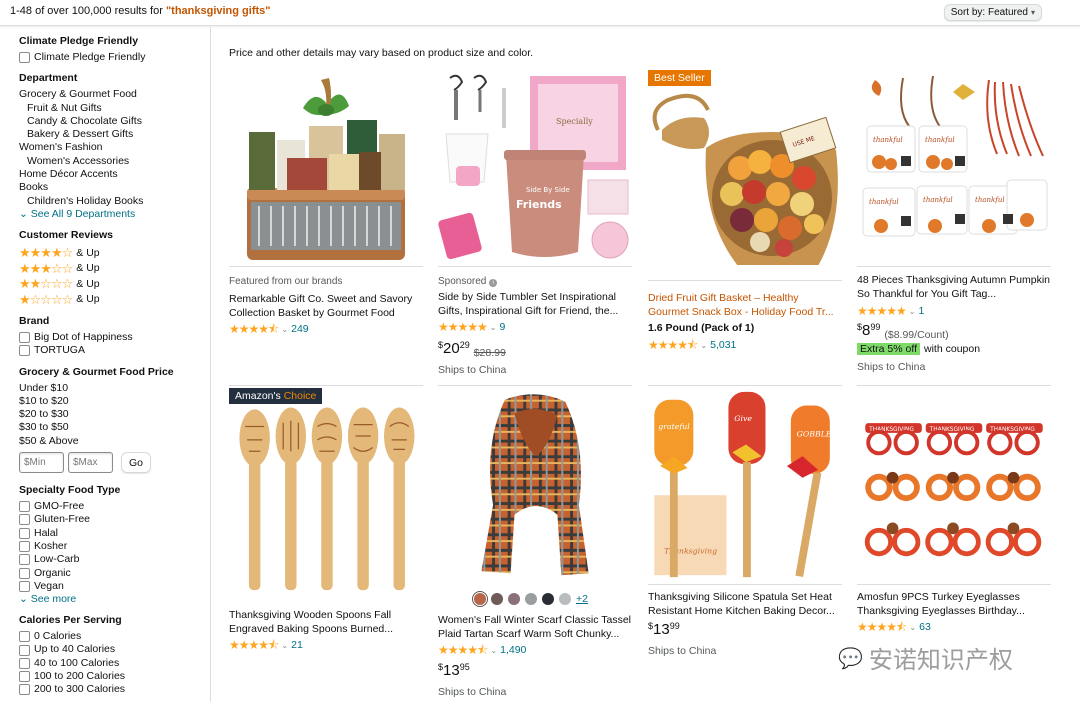 This screenshot has width=1080, height=702. Describe the element at coordinates (114, 559) in the screenshot. I see `specialty-filter: Low-Carb` at that location.